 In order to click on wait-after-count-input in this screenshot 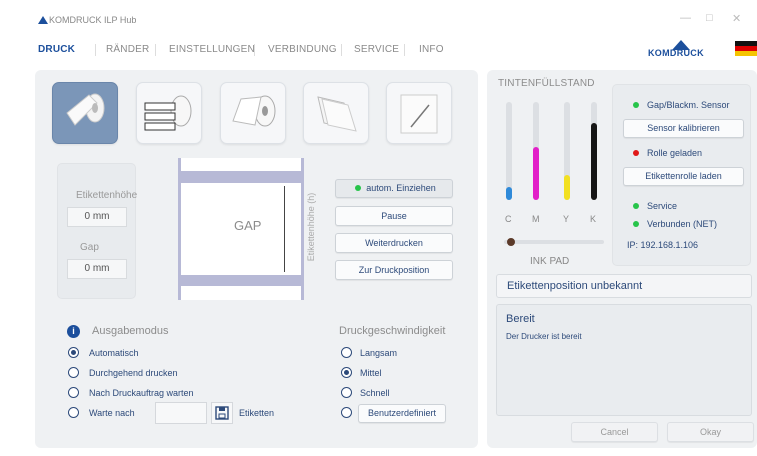, I will do `click(181, 413)`.